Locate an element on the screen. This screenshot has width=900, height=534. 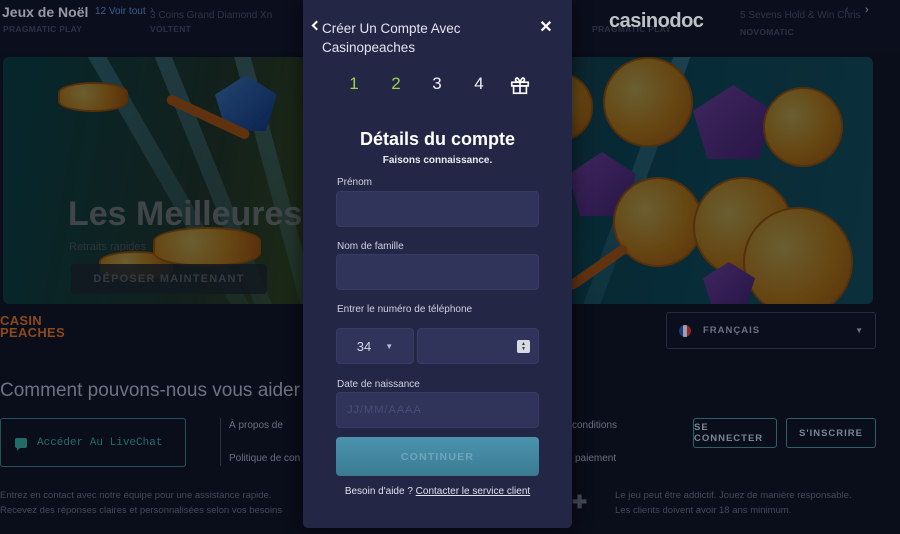
gift-icon is located at coordinates (520, 86).